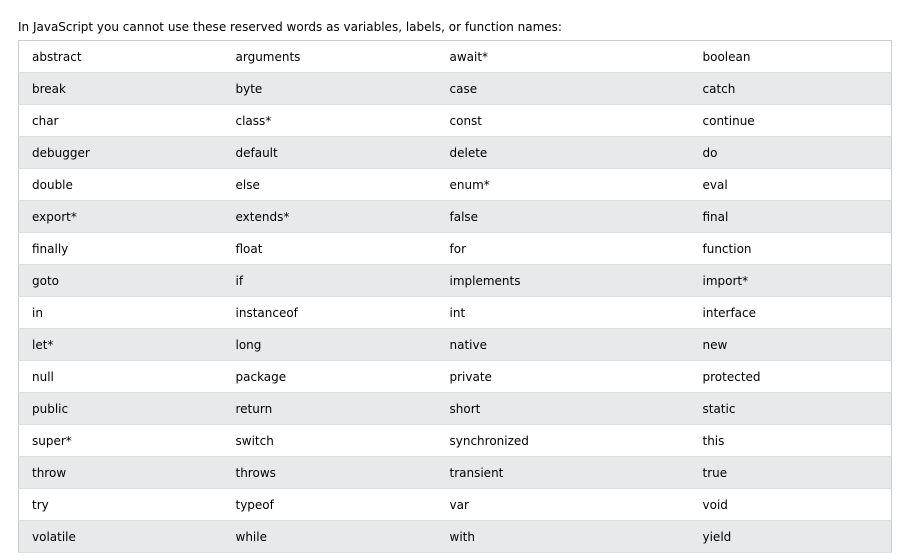 The height and width of the screenshot is (560, 906). What do you see at coordinates (563, 184) in the screenshot?
I see `reserved-word-cell: enum*` at bounding box center [563, 184].